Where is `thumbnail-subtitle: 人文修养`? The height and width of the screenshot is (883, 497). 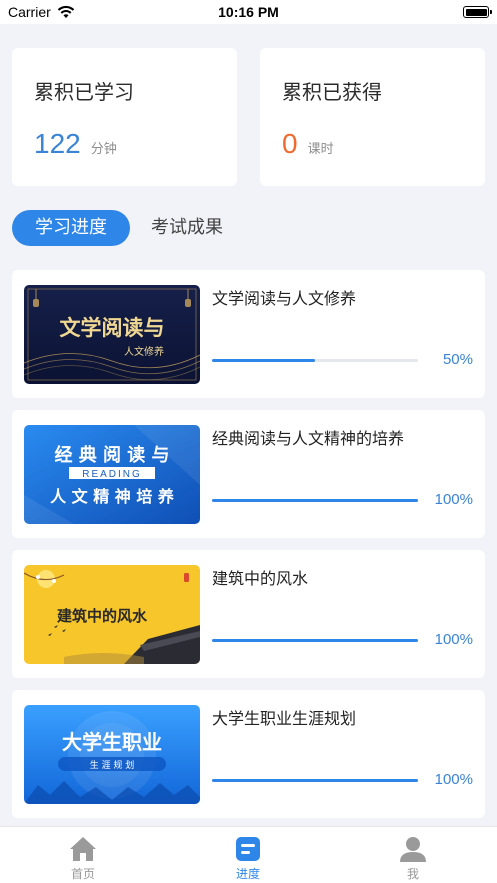 thumbnail-subtitle: 人文修养 is located at coordinates (144, 351).